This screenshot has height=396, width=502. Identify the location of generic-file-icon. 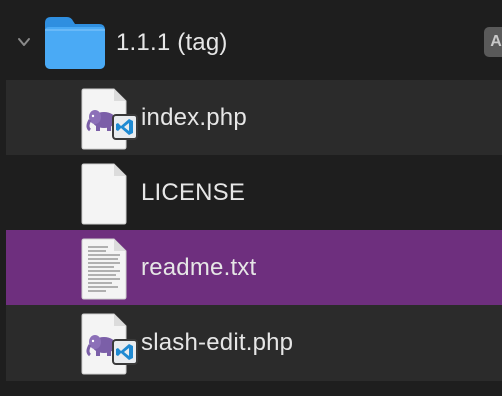
(104, 194).